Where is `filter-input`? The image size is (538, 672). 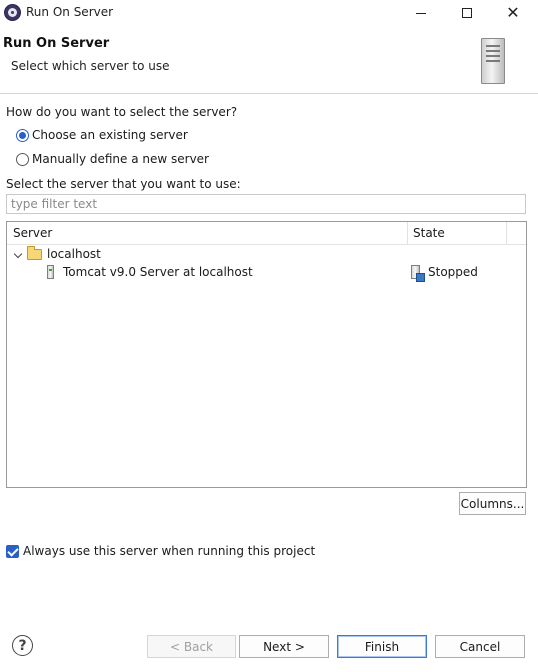
filter-input is located at coordinates (266, 204).